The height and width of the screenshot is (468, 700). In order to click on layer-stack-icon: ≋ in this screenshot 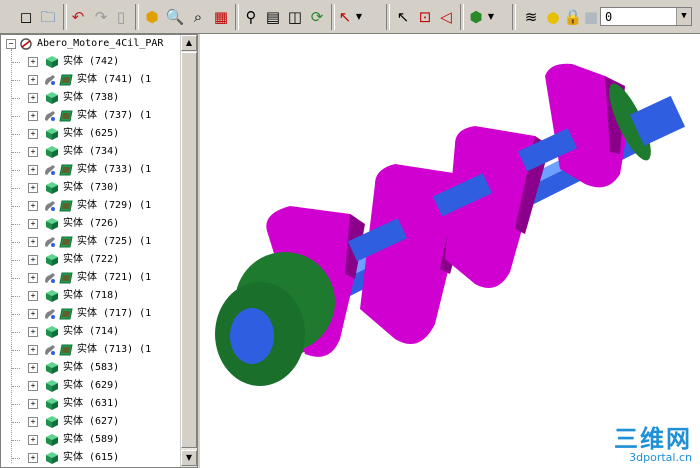, I will do `click(531, 17)`.